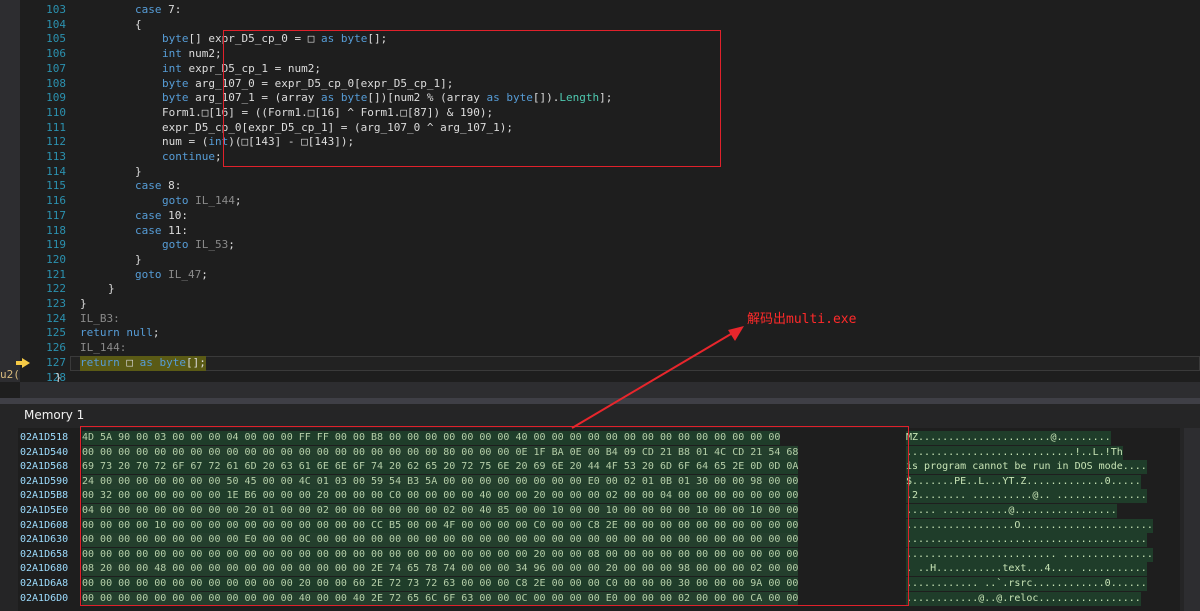 The image size is (1200, 611). What do you see at coordinates (56, 259) in the screenshot?
I see `line-number: 120` at bounding box center [56, 259].